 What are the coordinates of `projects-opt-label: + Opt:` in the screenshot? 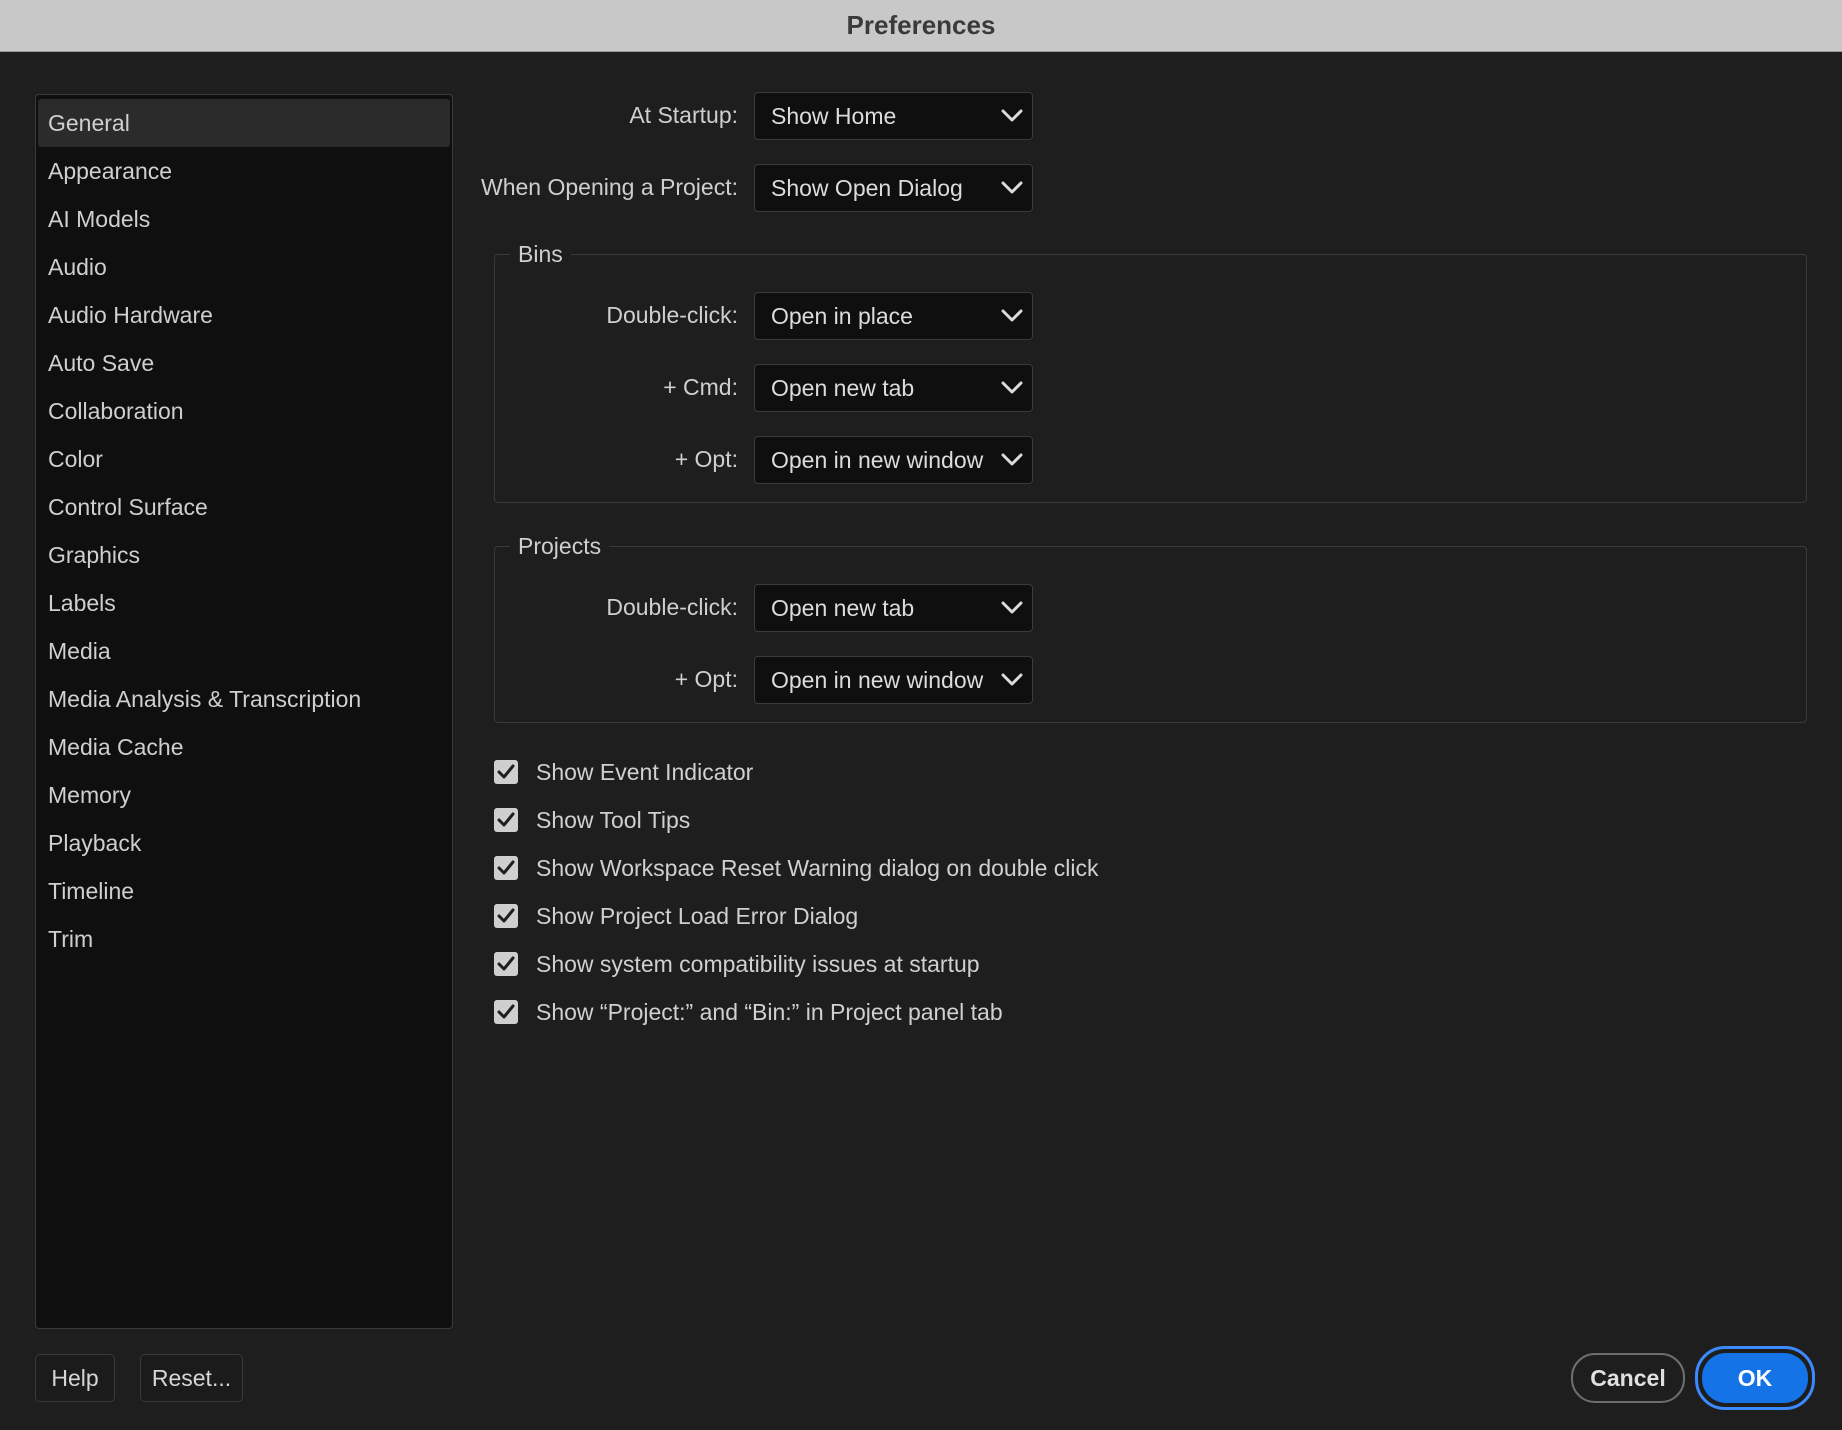 It's located at (706, 679).